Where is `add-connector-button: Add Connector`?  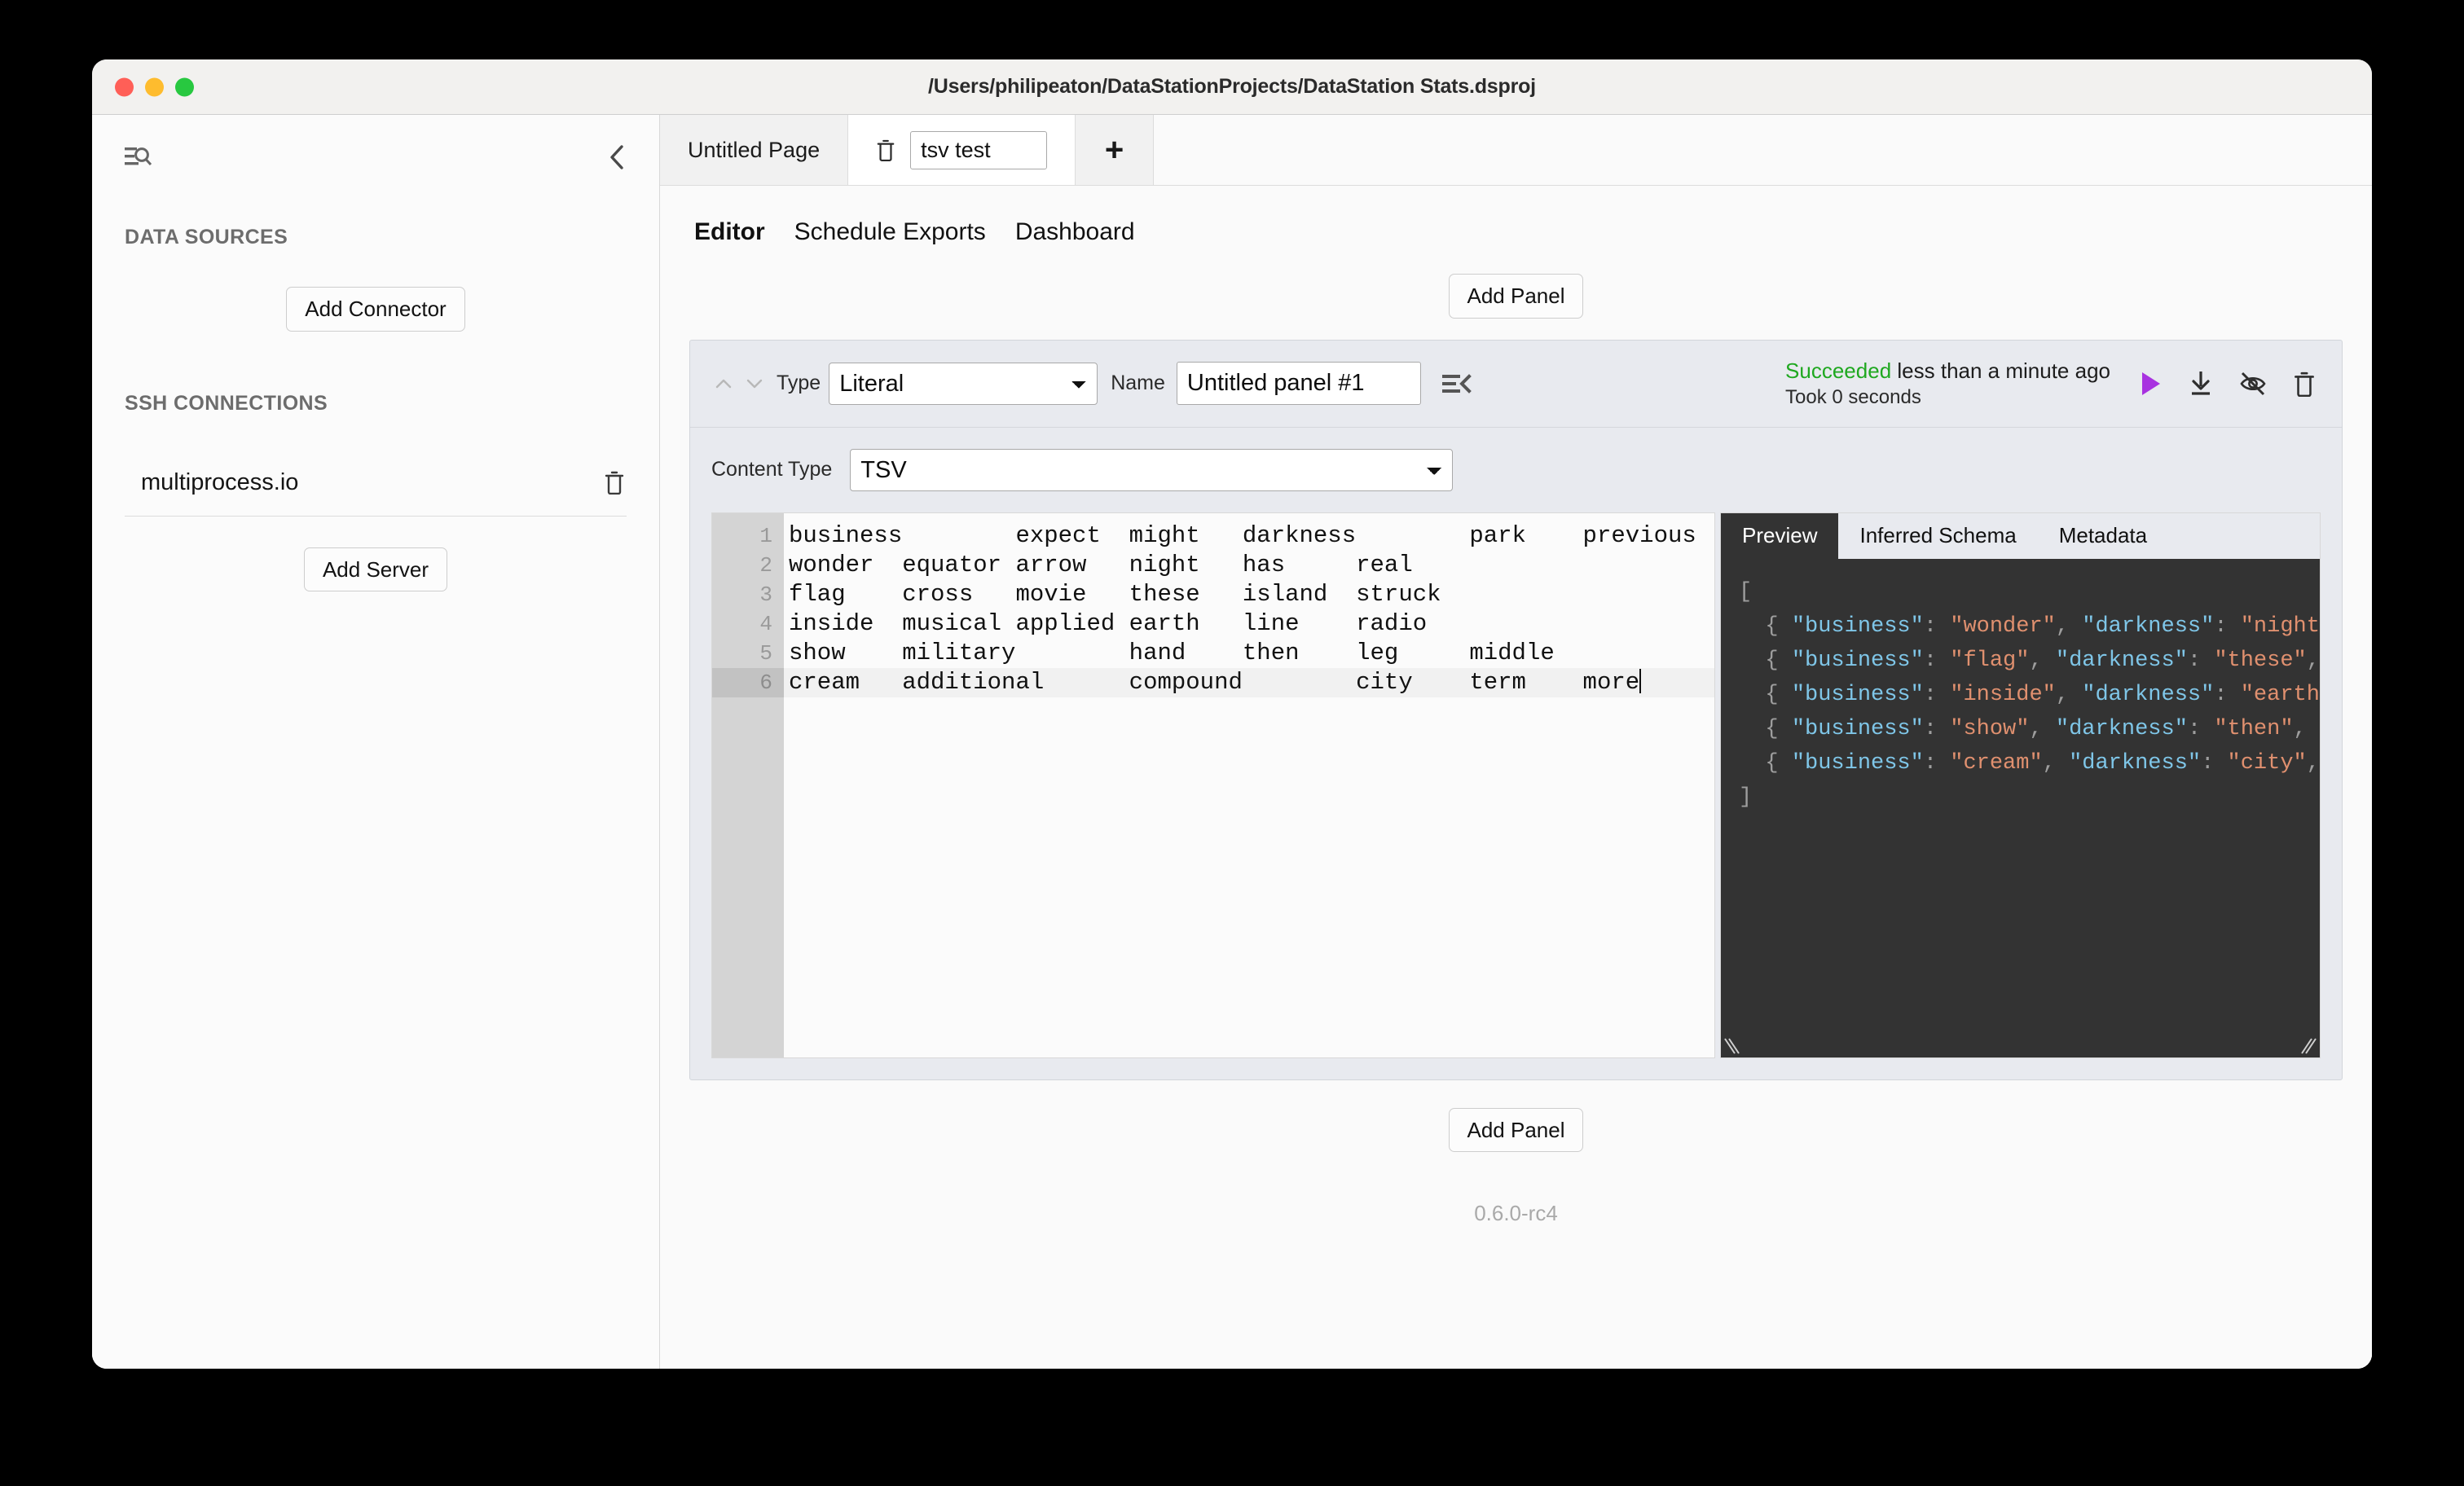 add-connector-button: Add Connector is located at coordinates (375, 309).